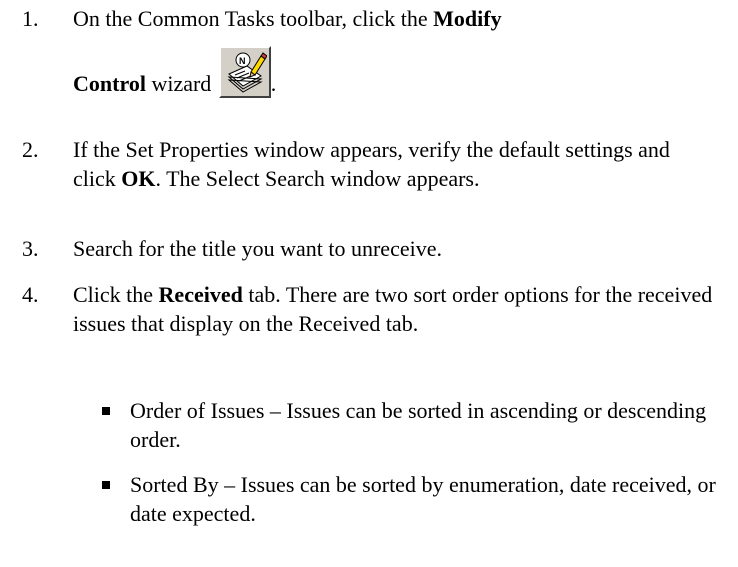 Image resolution: width=738 pixels, height=567 pixels. What do you see at coordinates (244, 72) in the screenshot?
I see `modify-control-wizard-icon: N` at bounding box center [244, 72].